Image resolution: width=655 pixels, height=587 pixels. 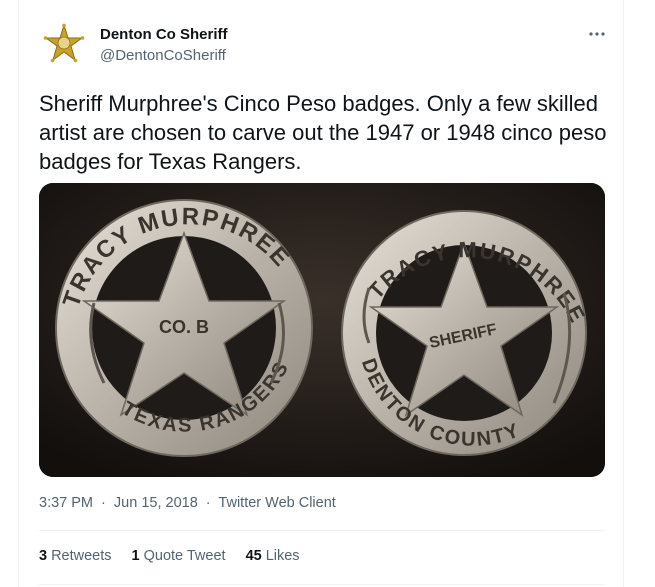 I want to click on likes-label: Likes, so click(x=282, y=556).